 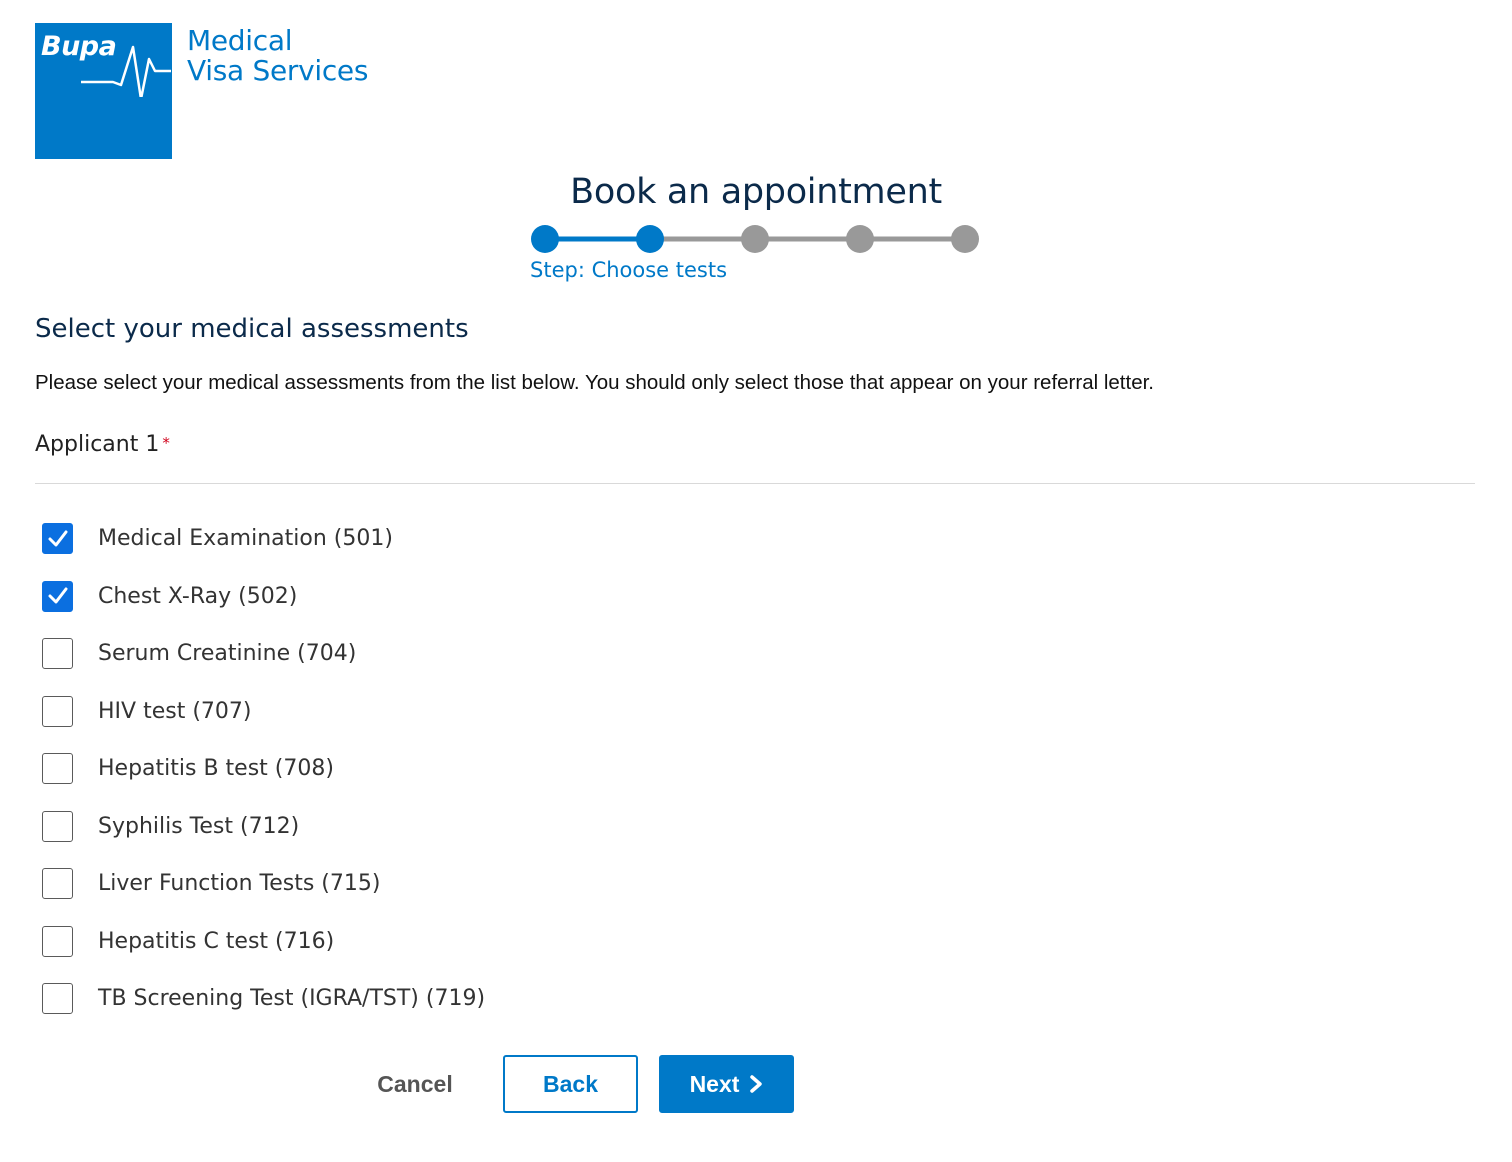 What do you see at coordinates (755, 483) in the screenshot?
I see `divider` at bounding box center [755, 483].